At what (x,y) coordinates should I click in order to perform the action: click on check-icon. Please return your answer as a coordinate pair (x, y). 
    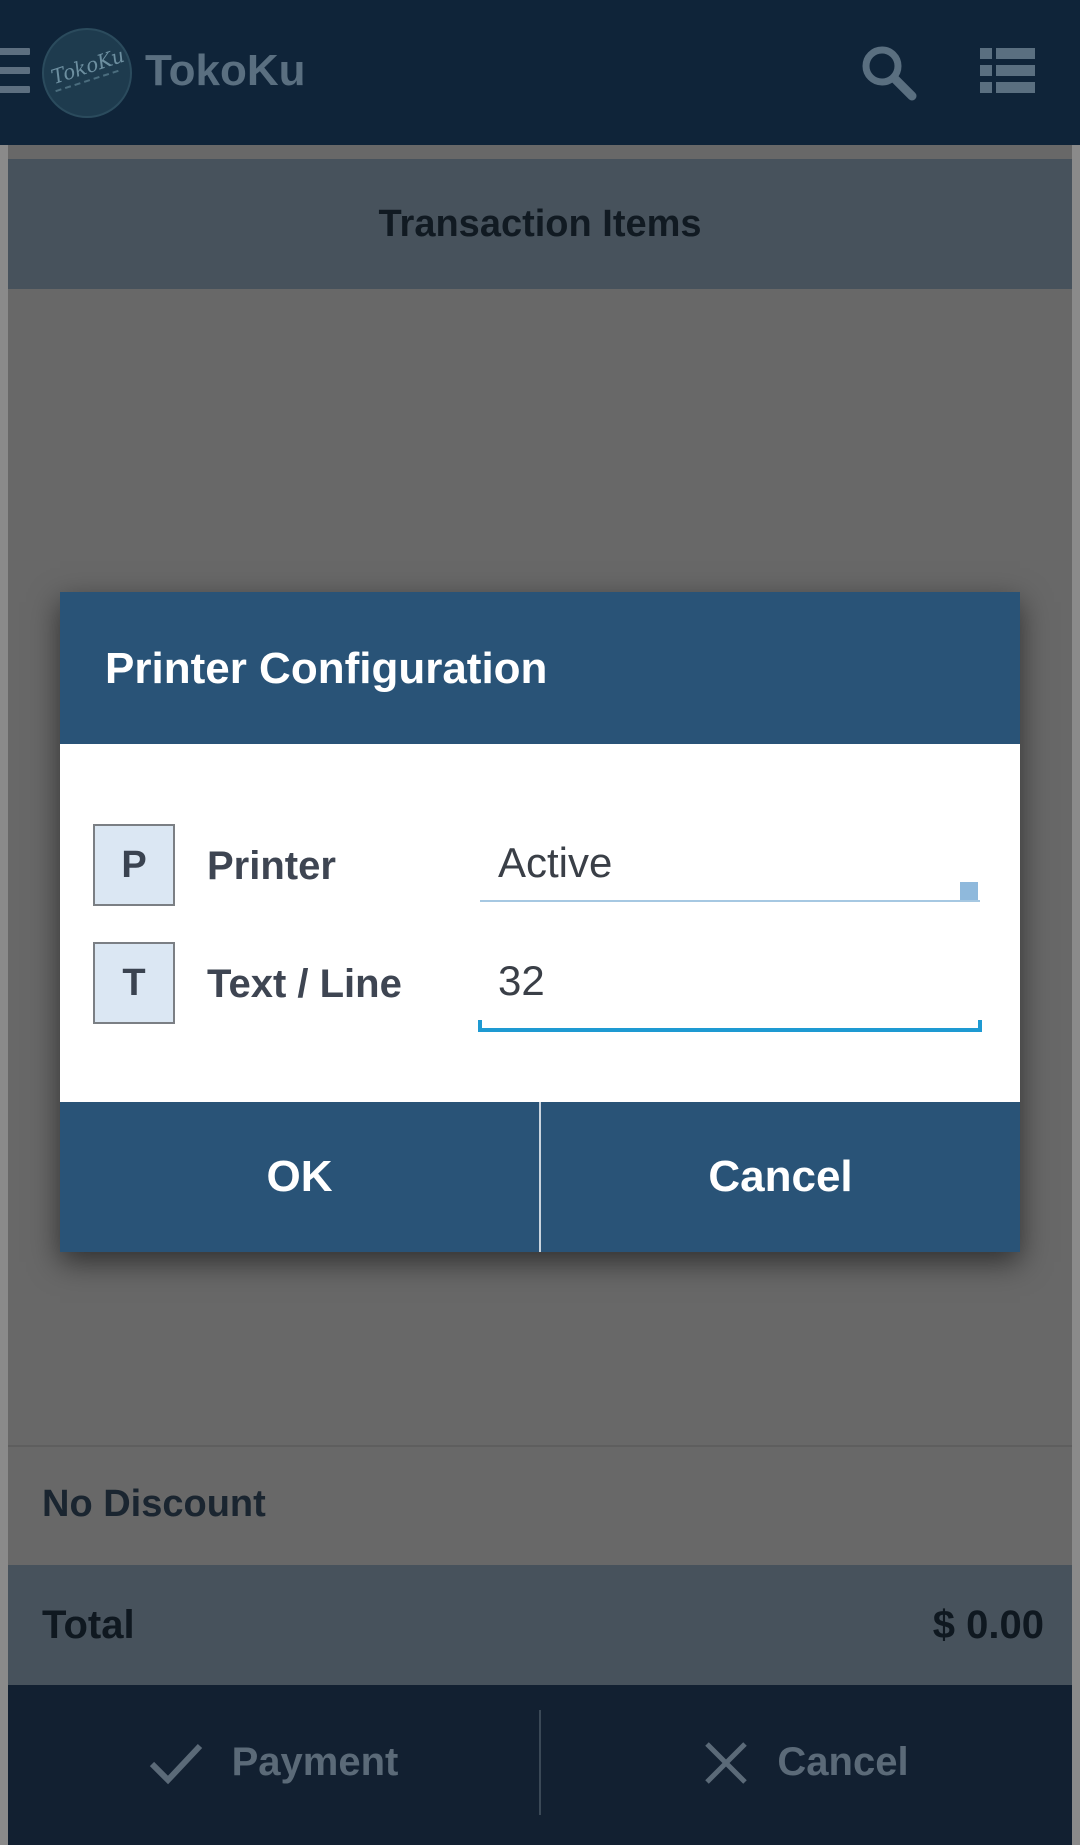
    Looking at the image, I should click on (175, 1763).